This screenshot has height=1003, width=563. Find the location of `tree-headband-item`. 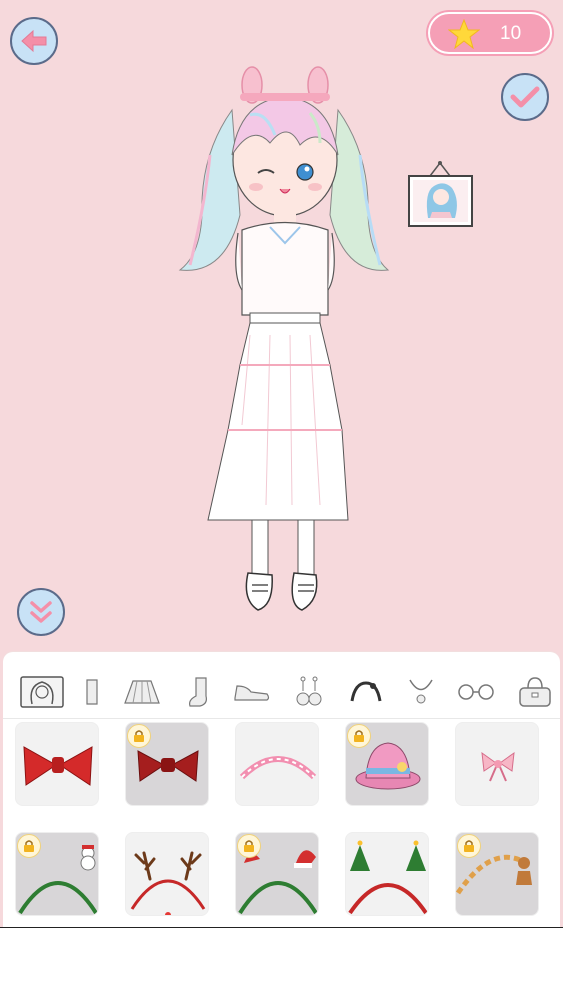

tree-headband-item is located at coordinates (387, 874).